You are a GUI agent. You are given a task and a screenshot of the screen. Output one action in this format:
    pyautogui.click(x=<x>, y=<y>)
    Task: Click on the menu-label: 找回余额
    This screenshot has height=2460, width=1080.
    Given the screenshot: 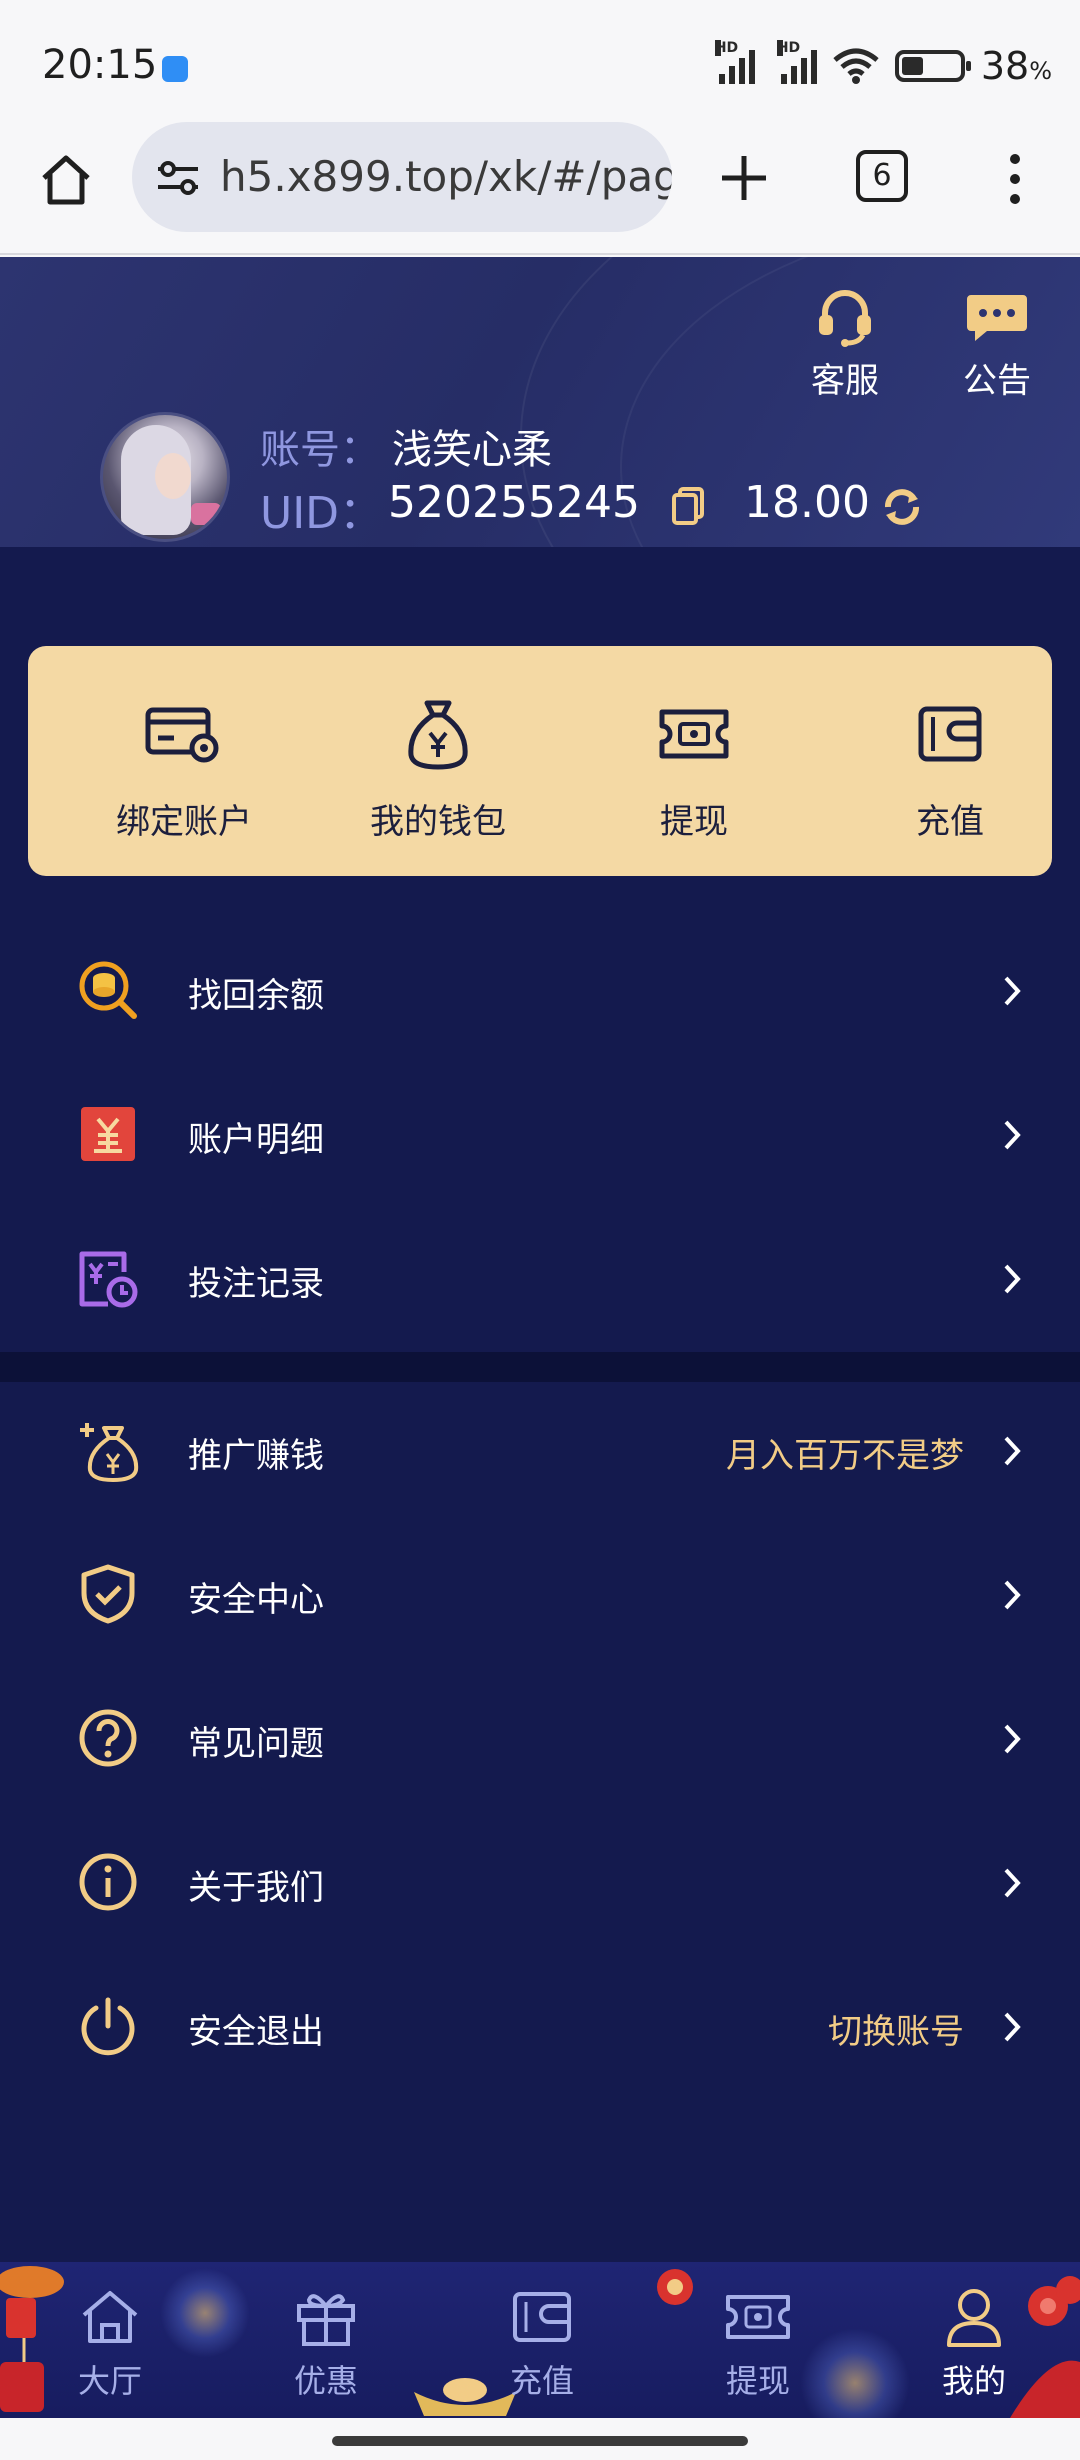 What is the action you would take?
    pyautogui.click(x=256, y=996)
    